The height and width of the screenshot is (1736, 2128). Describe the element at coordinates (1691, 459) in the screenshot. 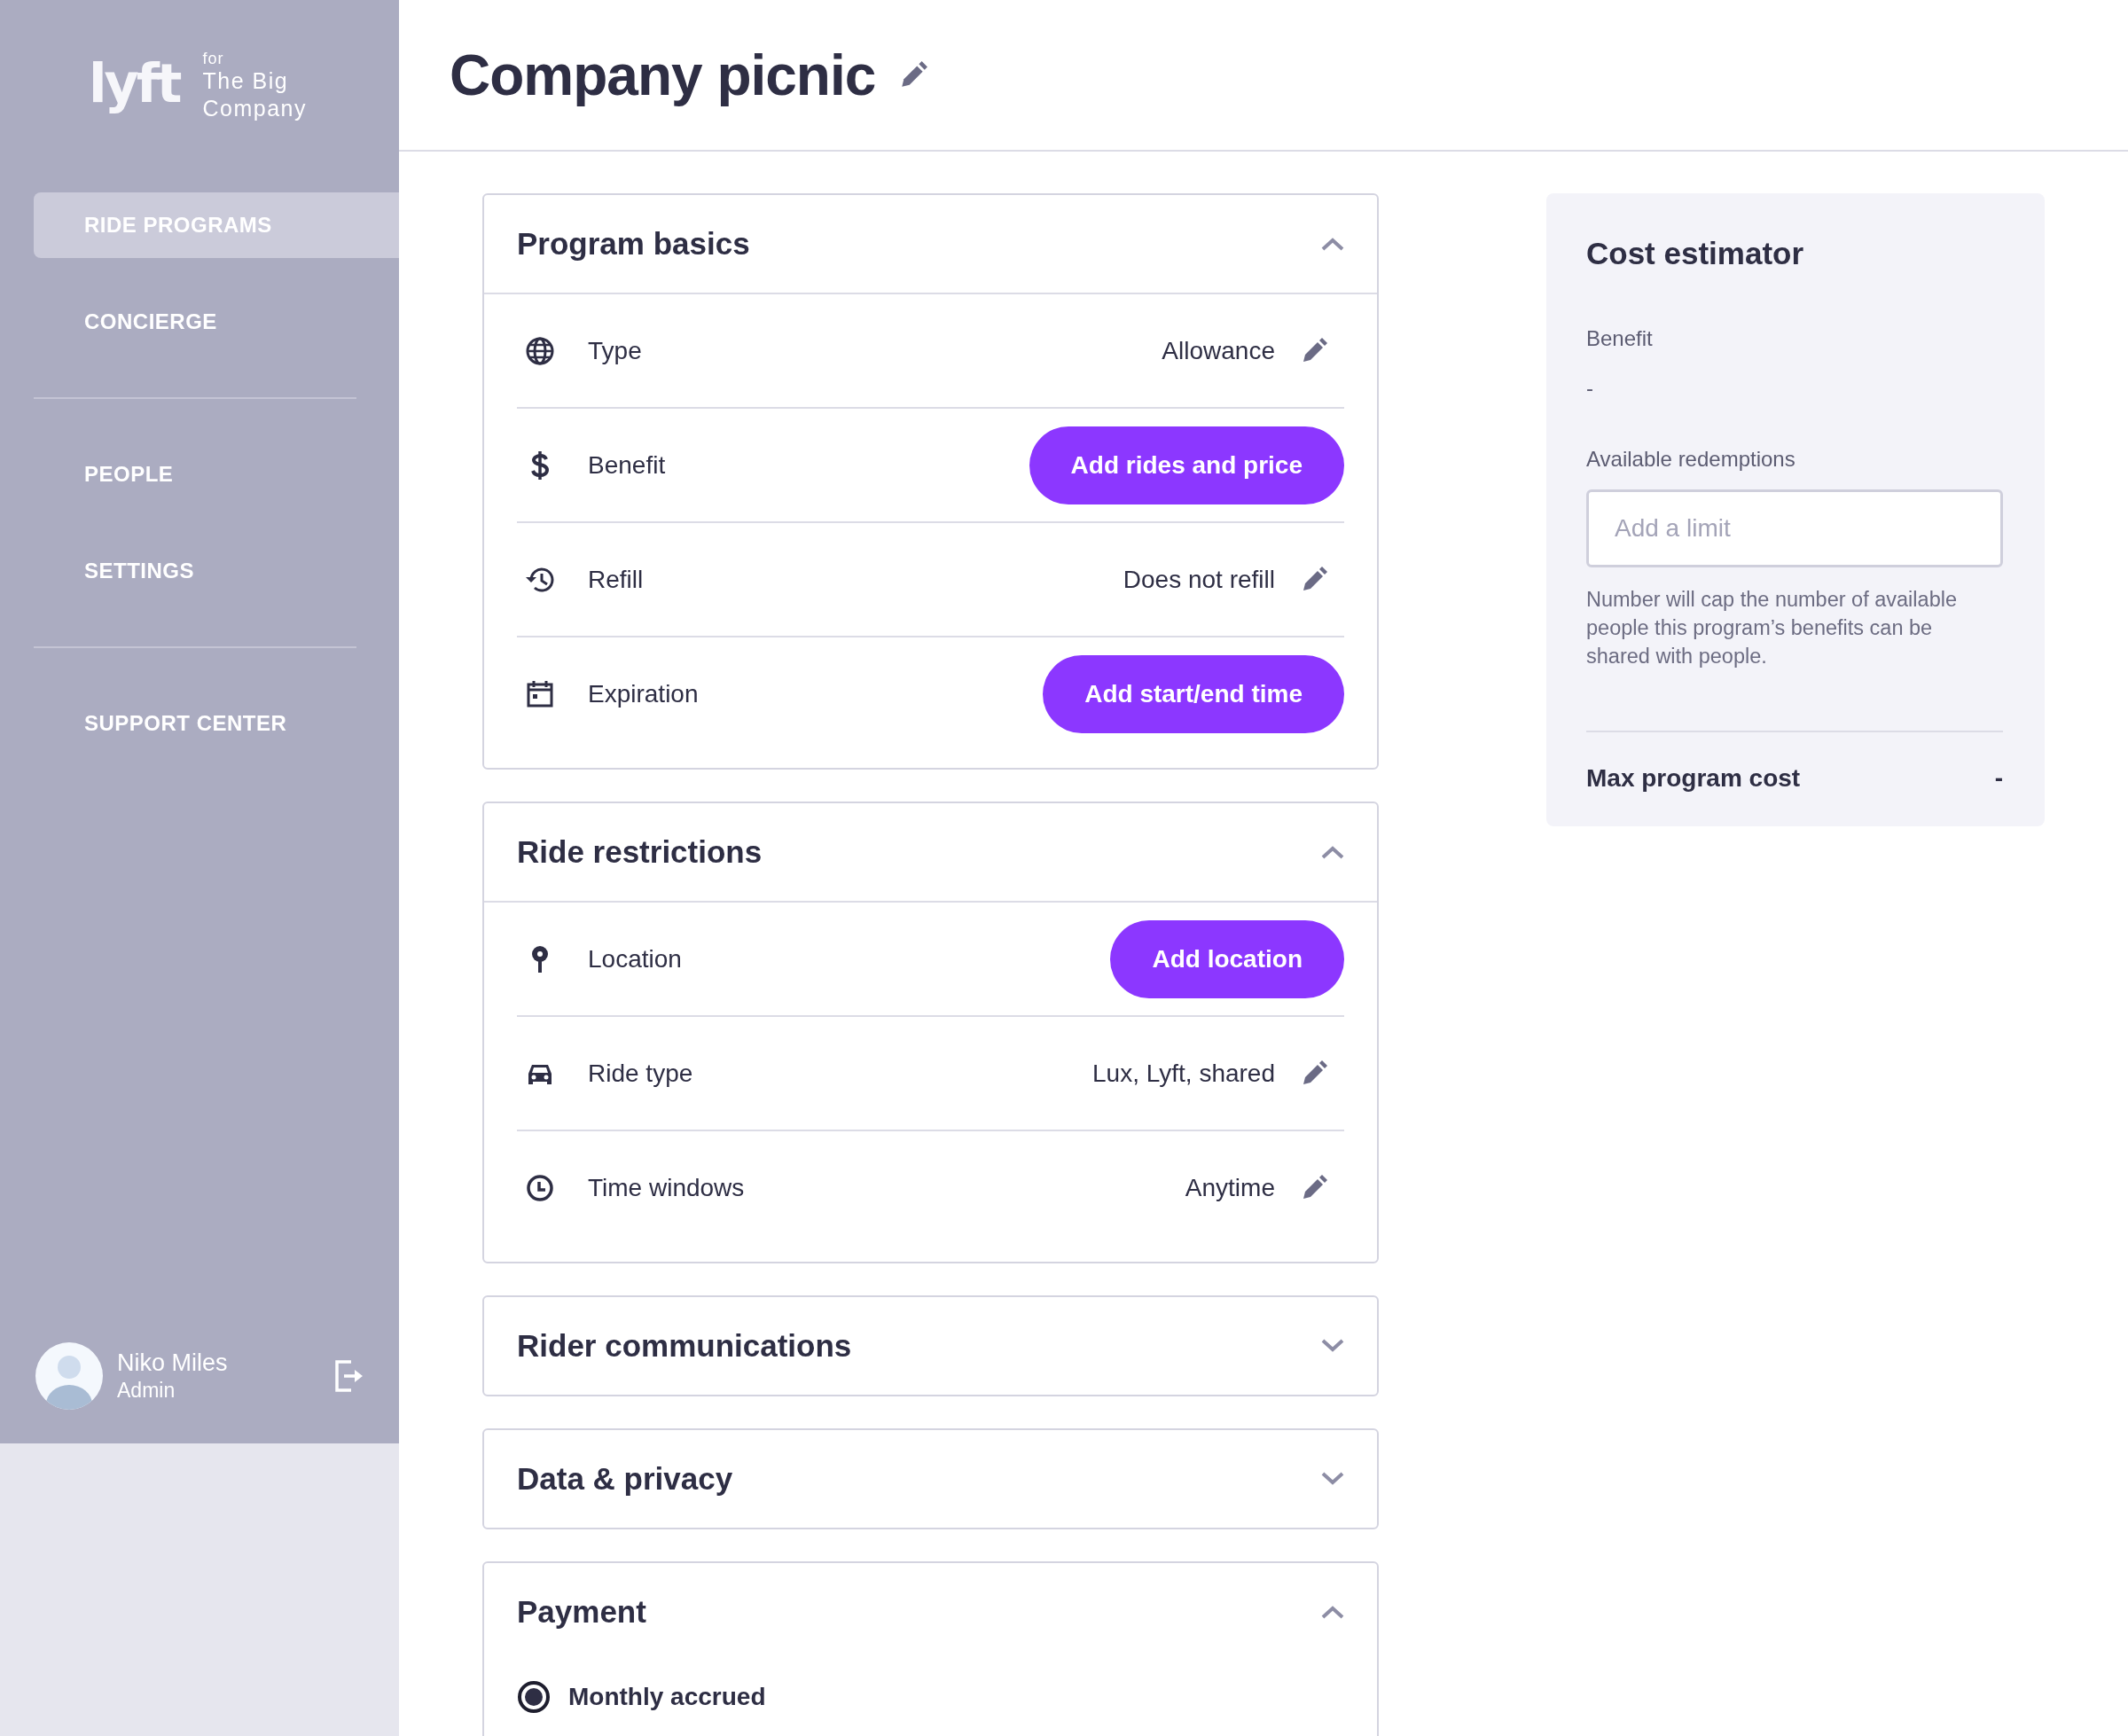

I see `field-label: Available redemptions` at that location.